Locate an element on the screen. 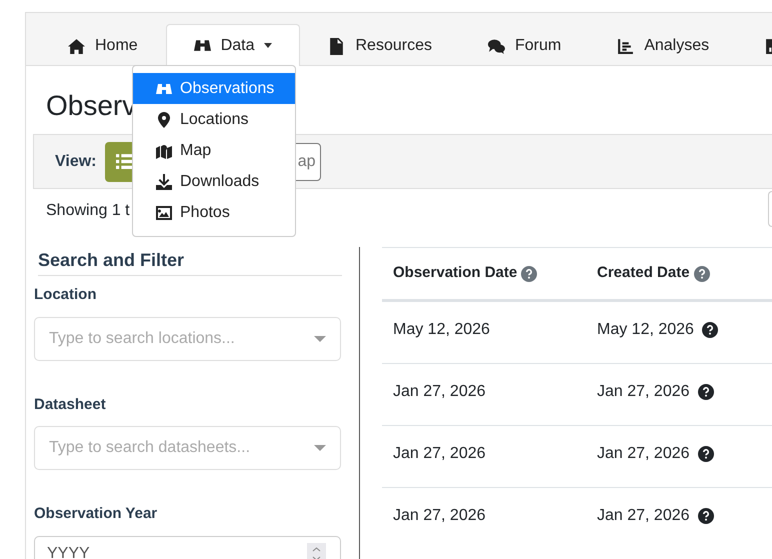  nav-tab: Resources is located at coordinates (380, 45).